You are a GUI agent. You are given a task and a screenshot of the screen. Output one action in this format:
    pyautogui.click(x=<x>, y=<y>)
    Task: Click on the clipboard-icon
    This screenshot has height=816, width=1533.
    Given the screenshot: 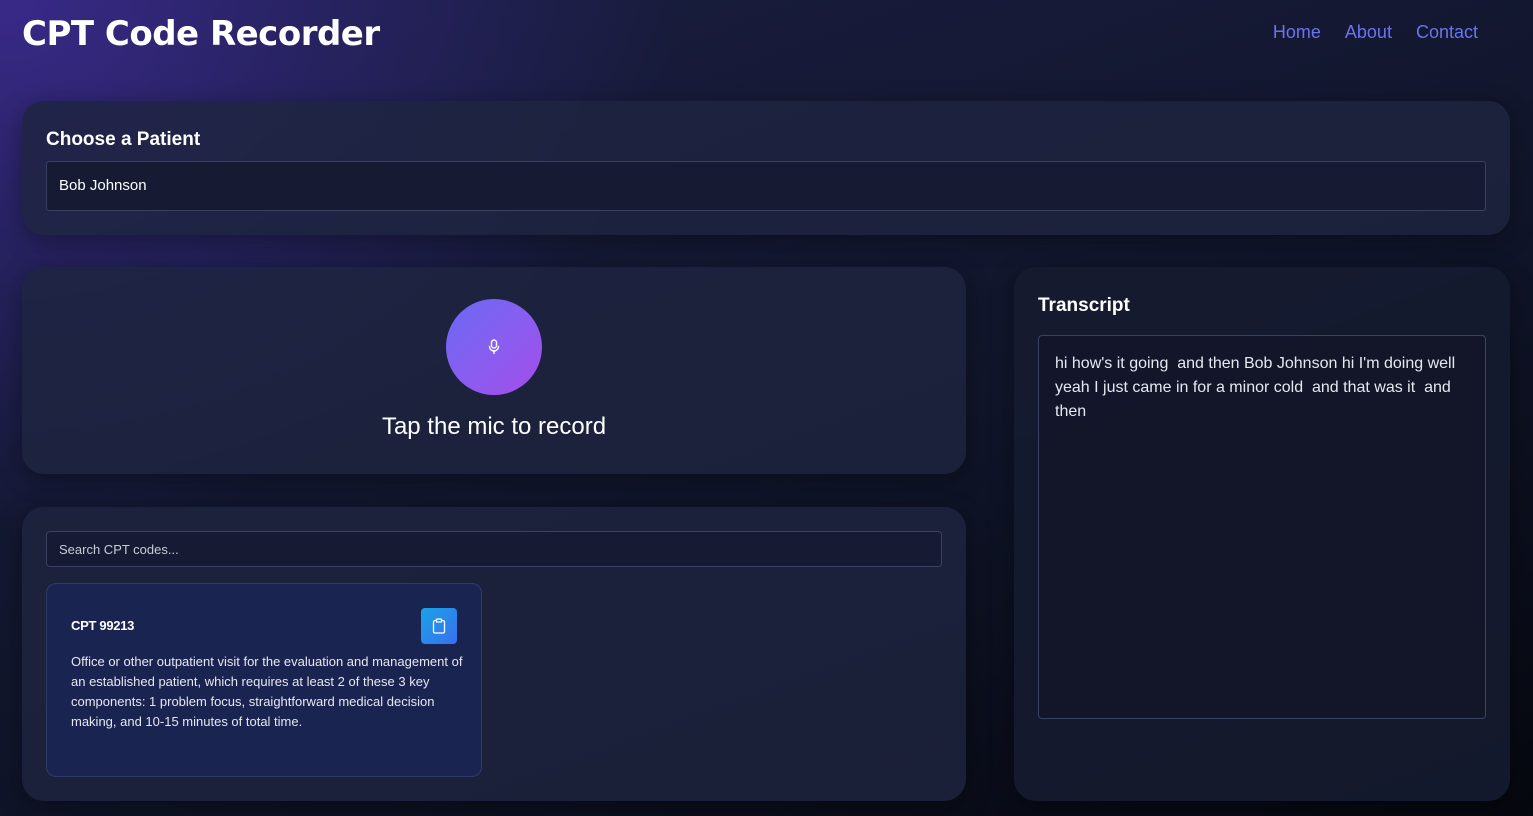 What is the action you would take?
    pyautogui.click(x=439, y=626)
    